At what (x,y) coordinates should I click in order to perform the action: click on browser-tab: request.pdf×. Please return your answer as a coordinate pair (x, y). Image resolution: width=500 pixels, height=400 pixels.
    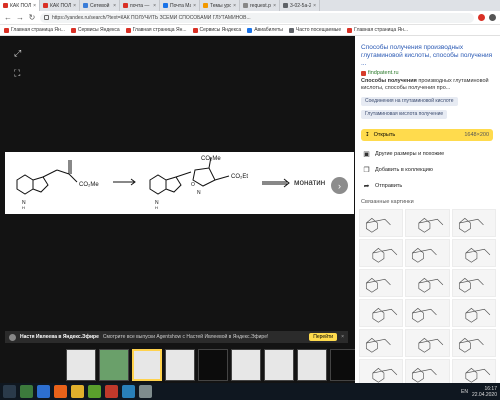
    Looking at the image, I should click on (260, 5).